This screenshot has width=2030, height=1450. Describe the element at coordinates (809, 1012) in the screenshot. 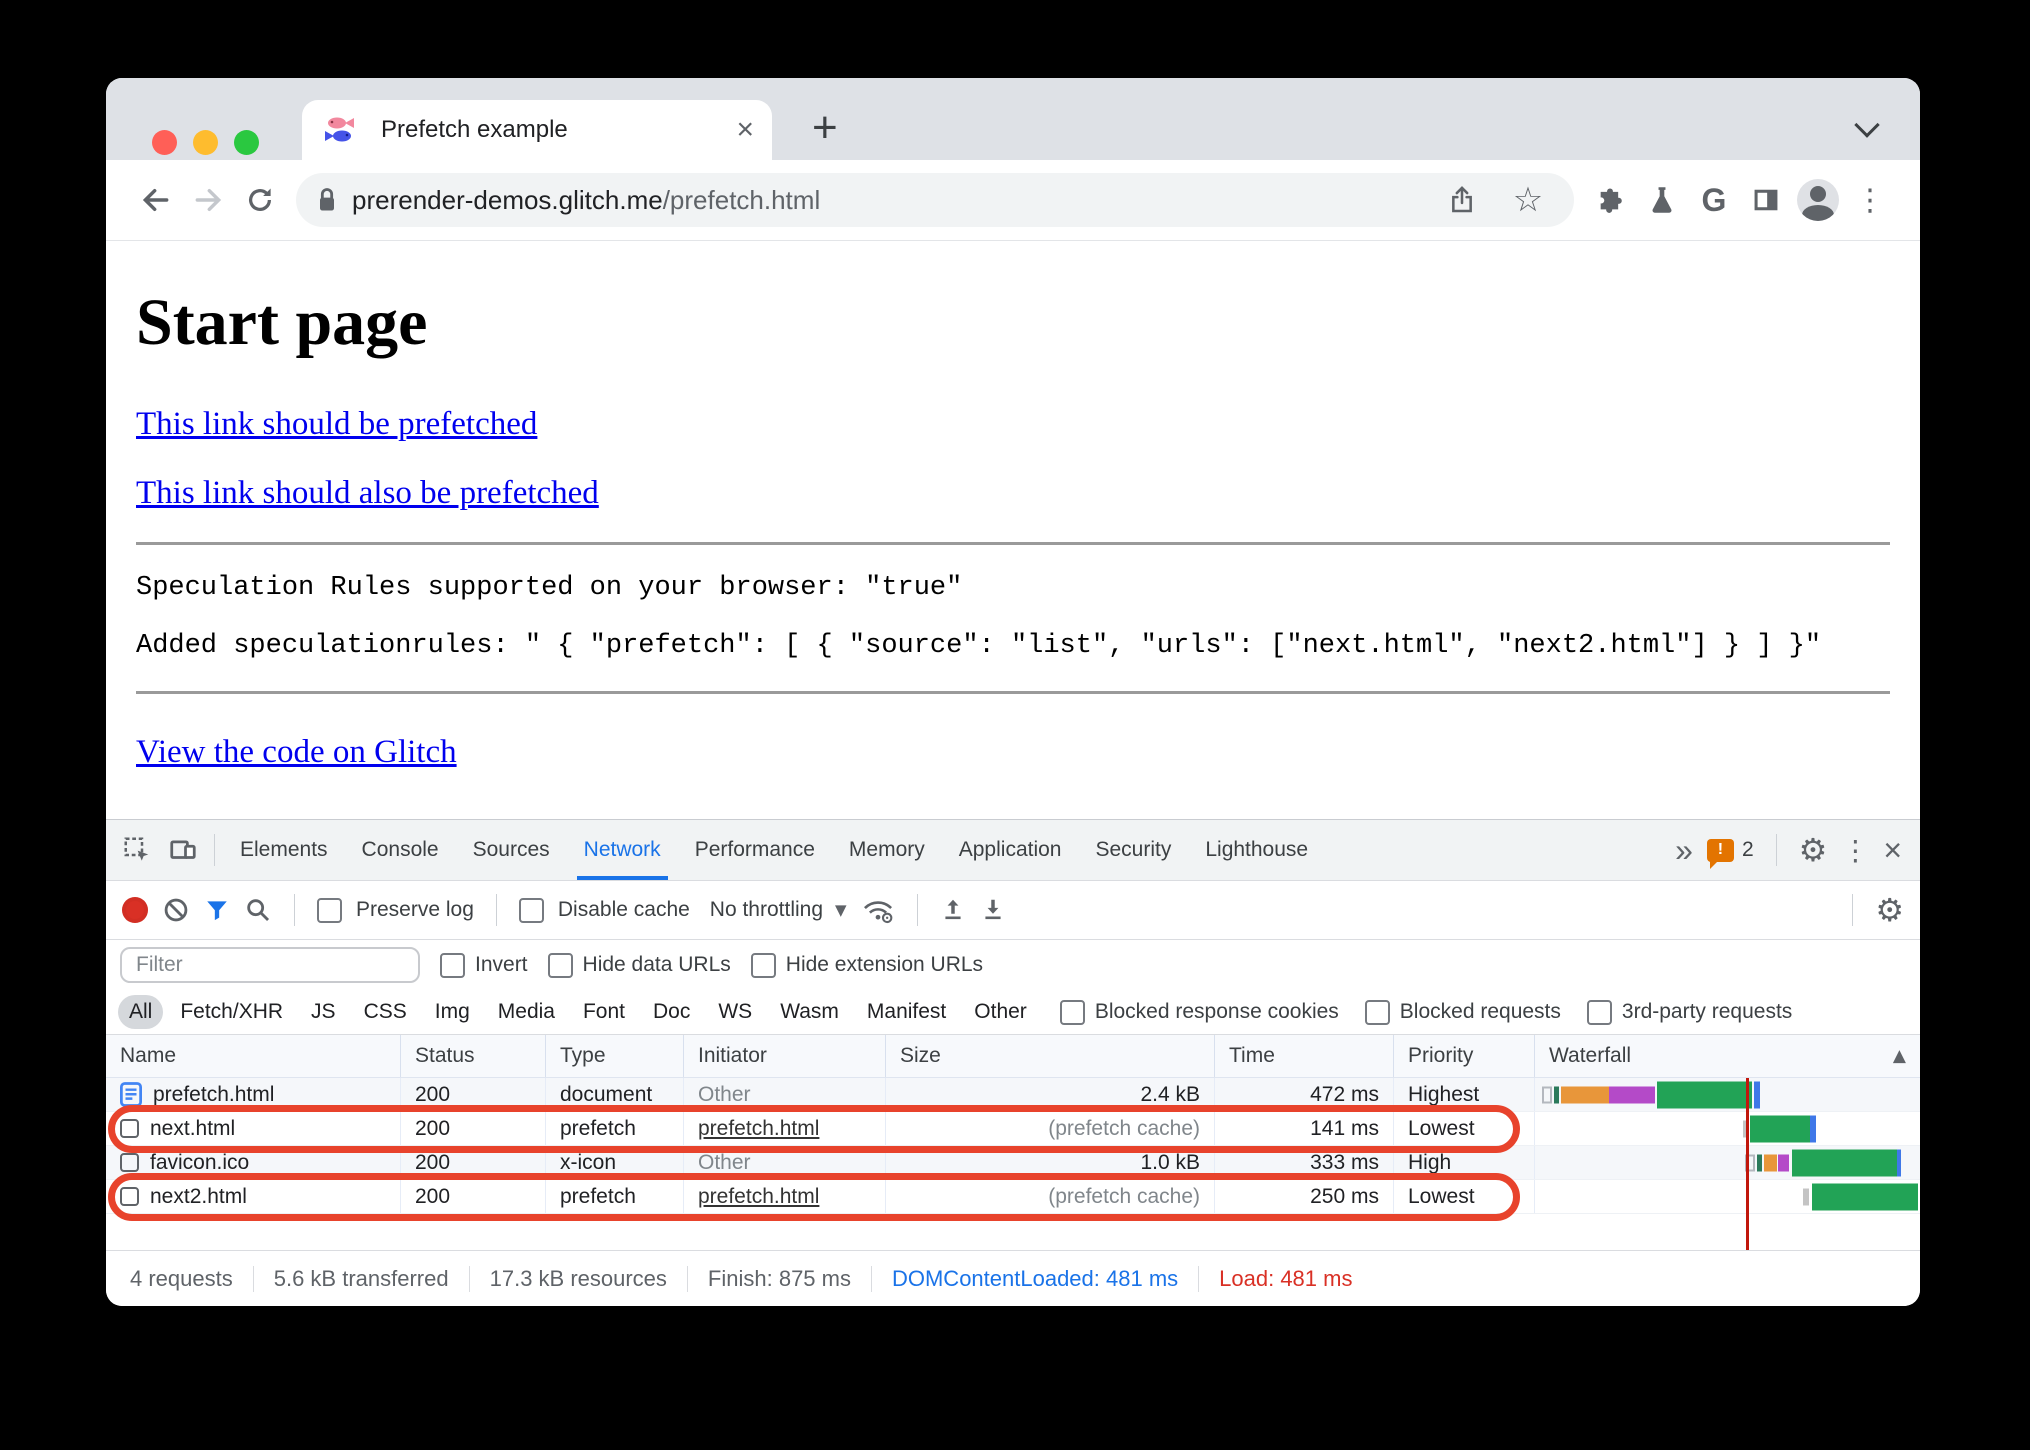

I see `chip-wasm: Wasm` at that location.